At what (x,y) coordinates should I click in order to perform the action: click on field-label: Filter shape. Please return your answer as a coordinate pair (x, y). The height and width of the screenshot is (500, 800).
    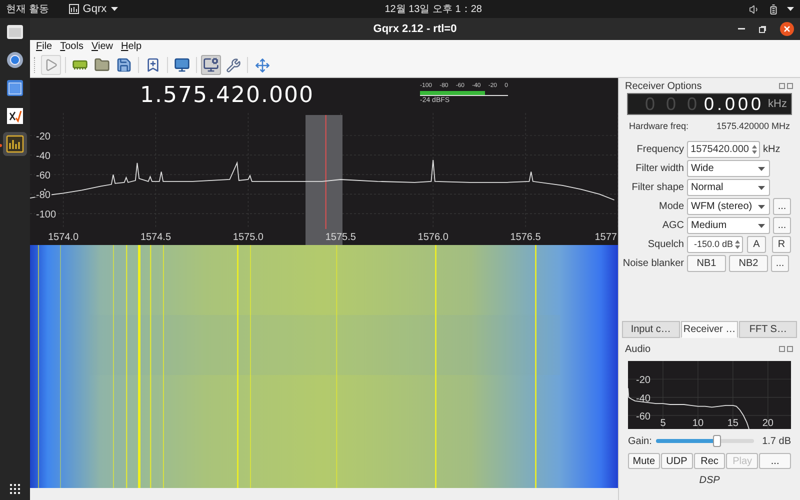
    Looking at the image, I should click on (657, 188).